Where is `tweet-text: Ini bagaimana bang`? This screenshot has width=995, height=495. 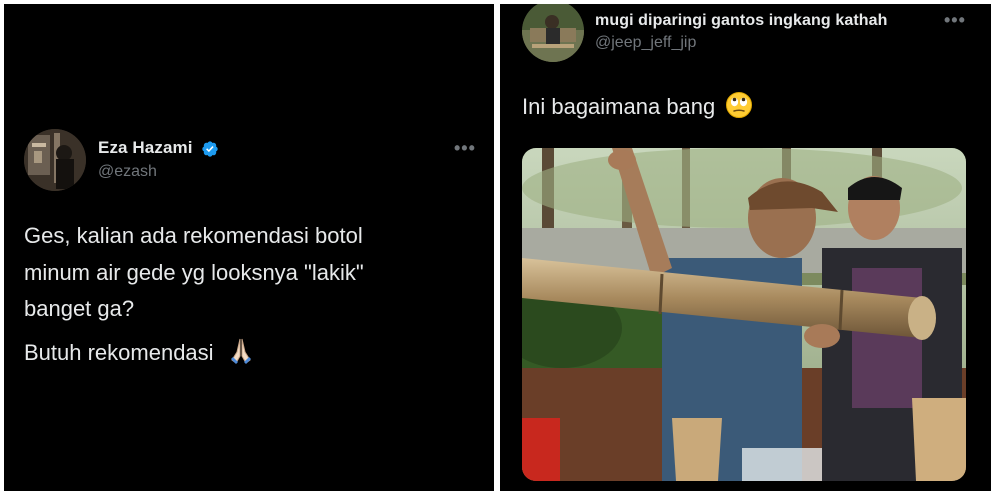 tweet-text: Ini bagaimana bang is located at coordinates (637, 107).